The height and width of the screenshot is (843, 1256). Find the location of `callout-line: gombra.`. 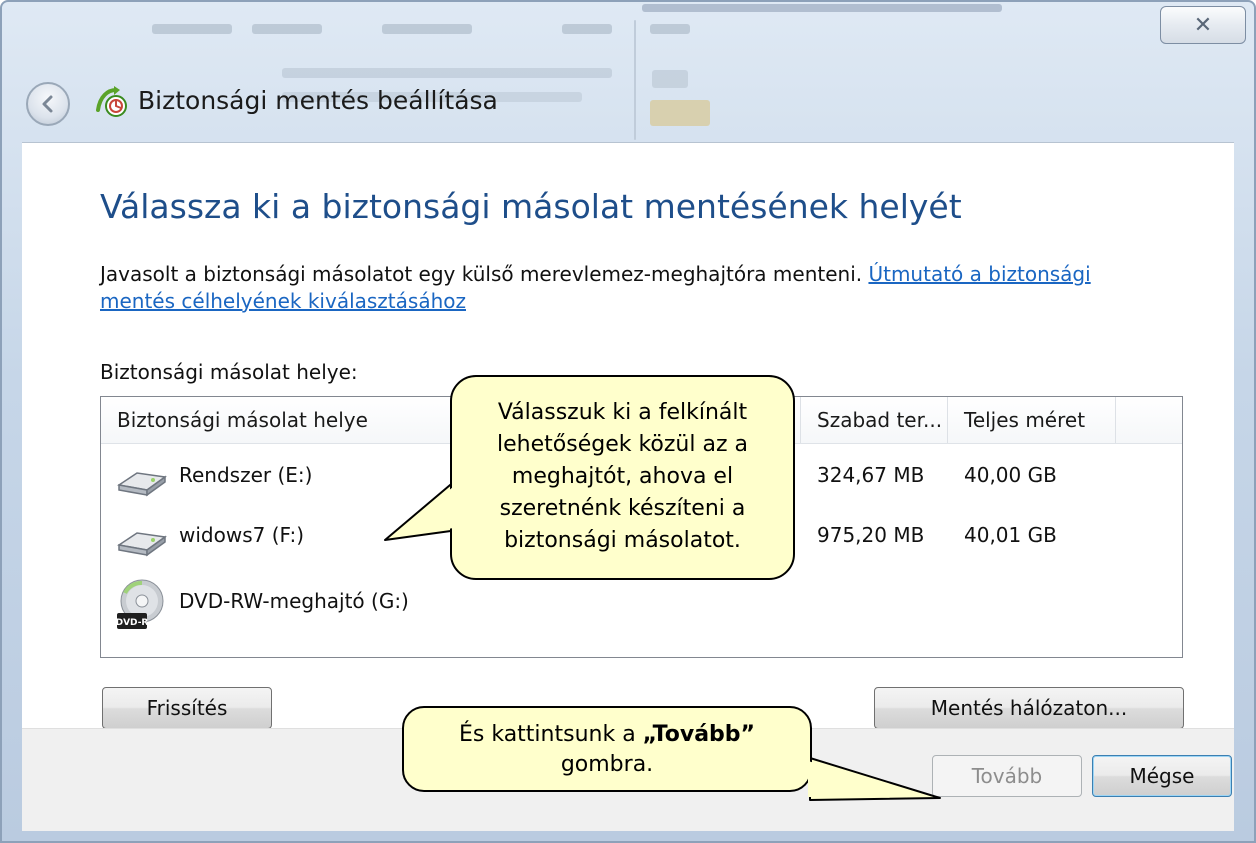

callout-line: gombra. is located at coordinates (607, 764).